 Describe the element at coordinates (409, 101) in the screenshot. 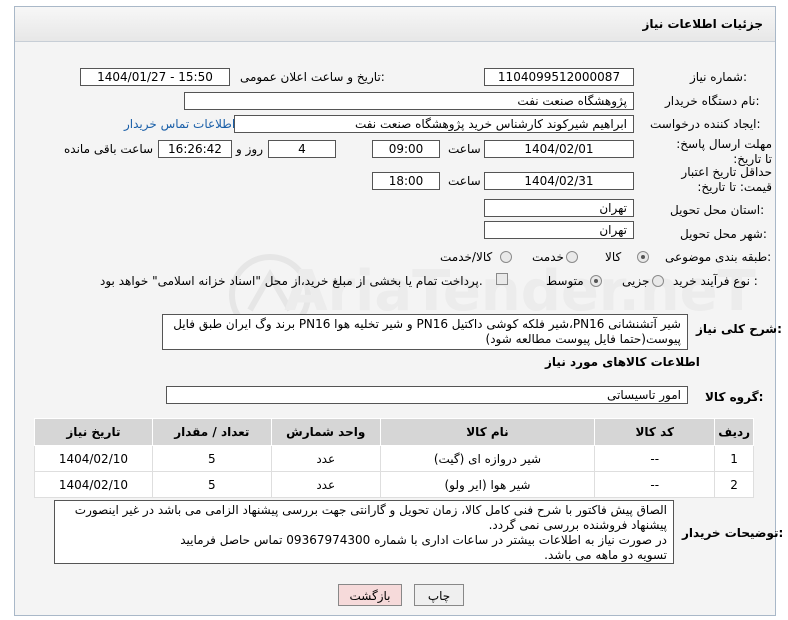

I see `buyer-field: پژوهشگاه صنعت نفت` at that location.